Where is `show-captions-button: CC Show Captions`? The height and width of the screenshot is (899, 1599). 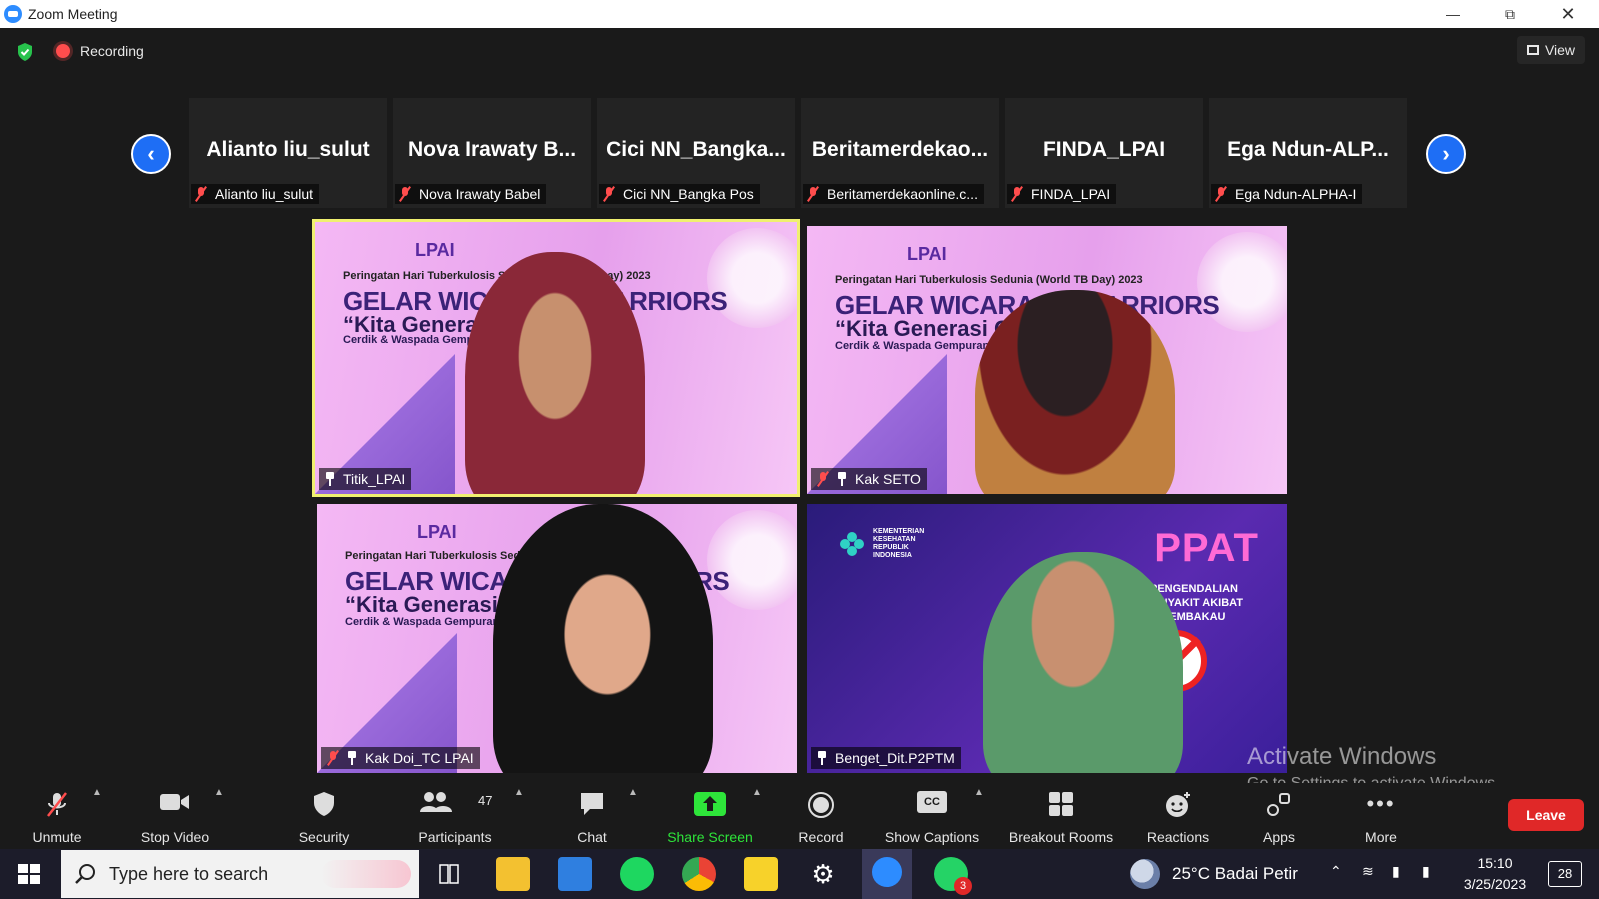 show-captions-button: CC Show Captions is located at coordinates (932, 816).